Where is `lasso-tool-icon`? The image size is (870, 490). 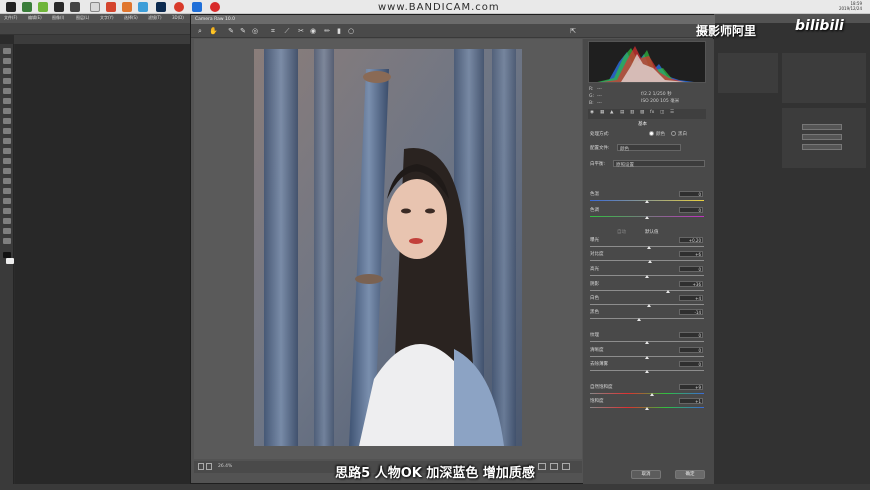
lasso-tool-icon is located at coordinates (7, 71).